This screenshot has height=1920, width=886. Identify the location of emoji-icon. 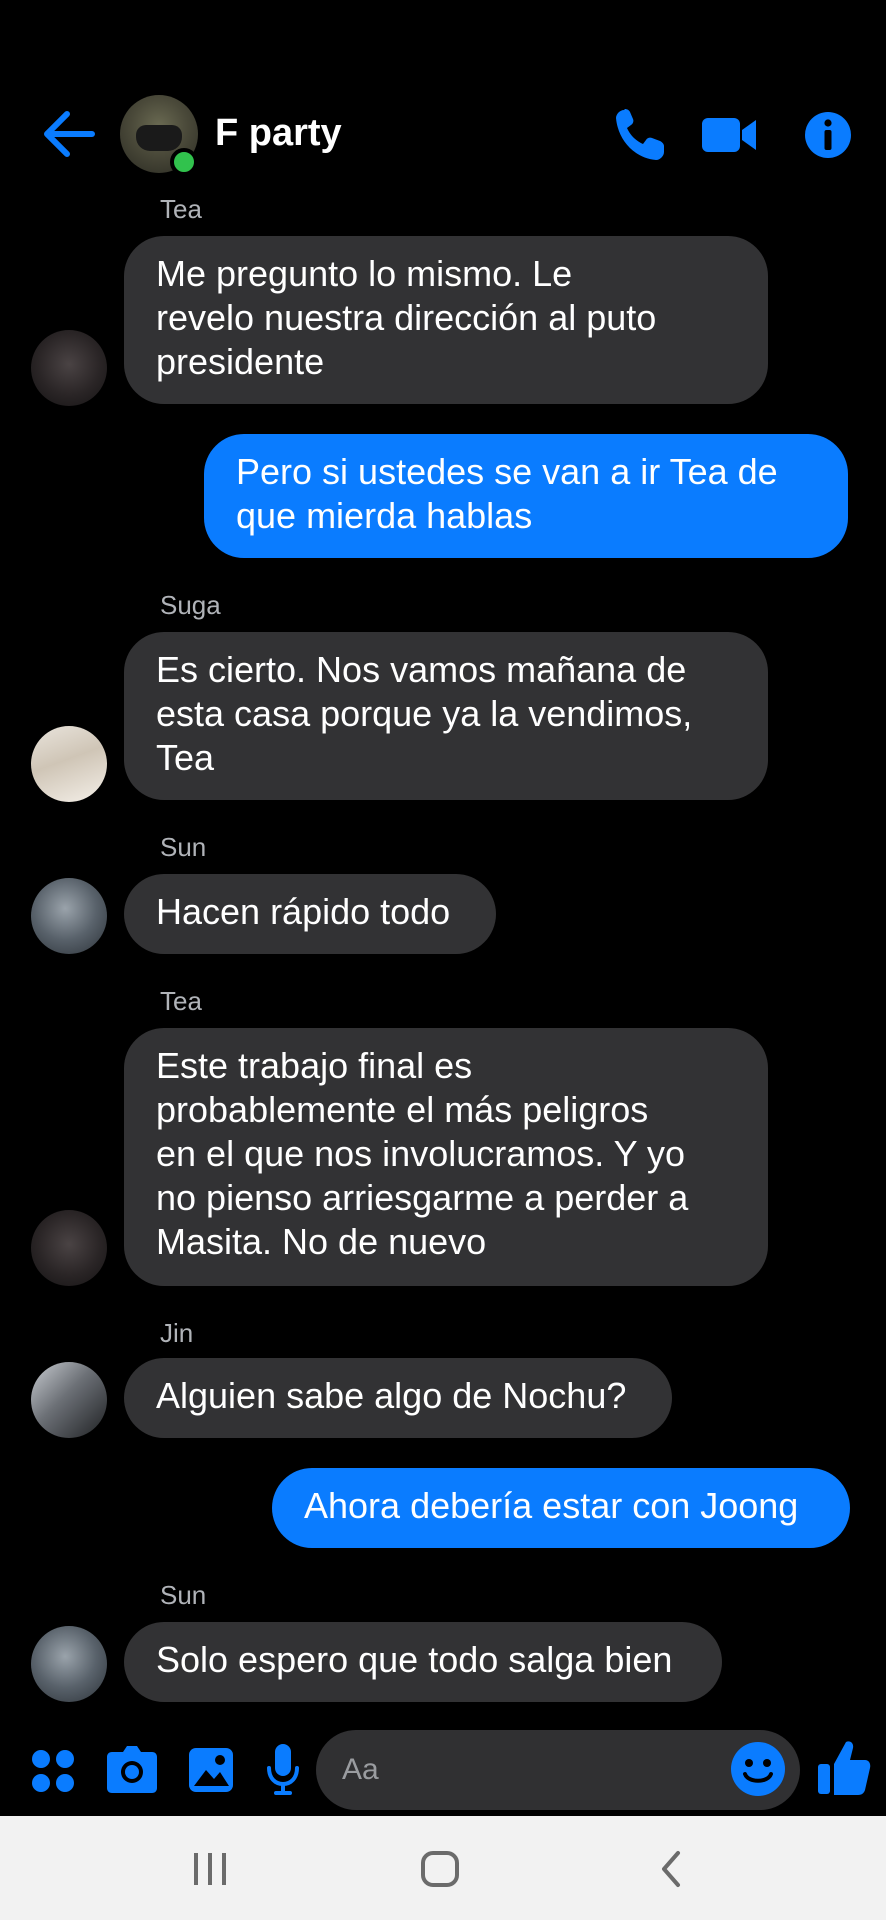
(758, 1769).